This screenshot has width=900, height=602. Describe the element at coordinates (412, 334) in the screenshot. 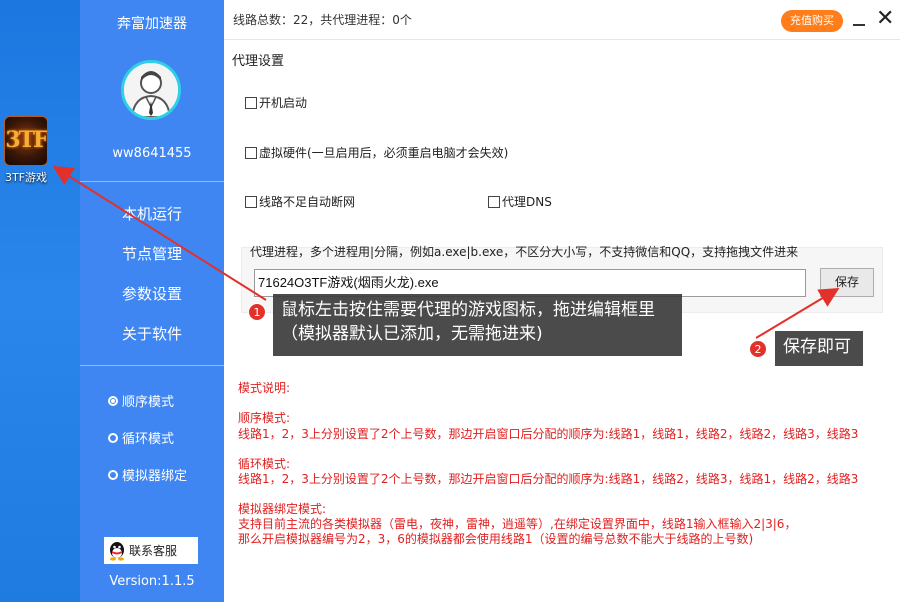

I see `tooltip-line: （模拟器默认已添加，无需拖进来)` at that location.